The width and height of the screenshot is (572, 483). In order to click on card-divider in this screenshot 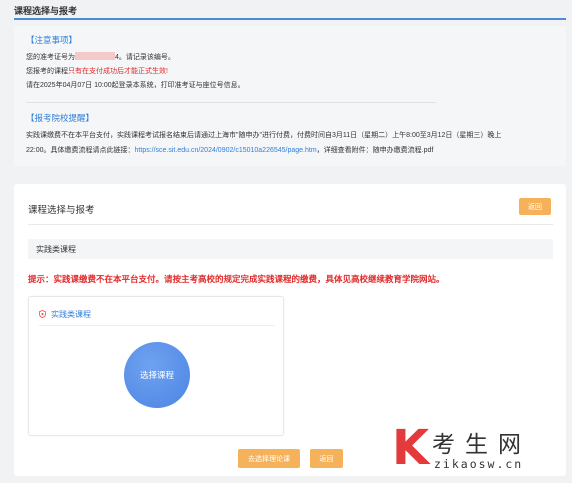, I will do `click(290, 224)`.